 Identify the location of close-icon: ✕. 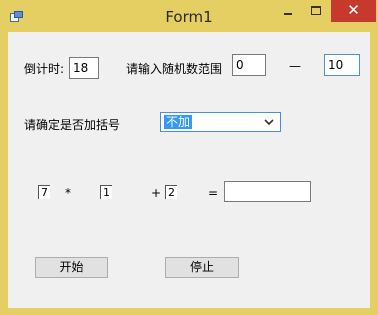
(353, 10).